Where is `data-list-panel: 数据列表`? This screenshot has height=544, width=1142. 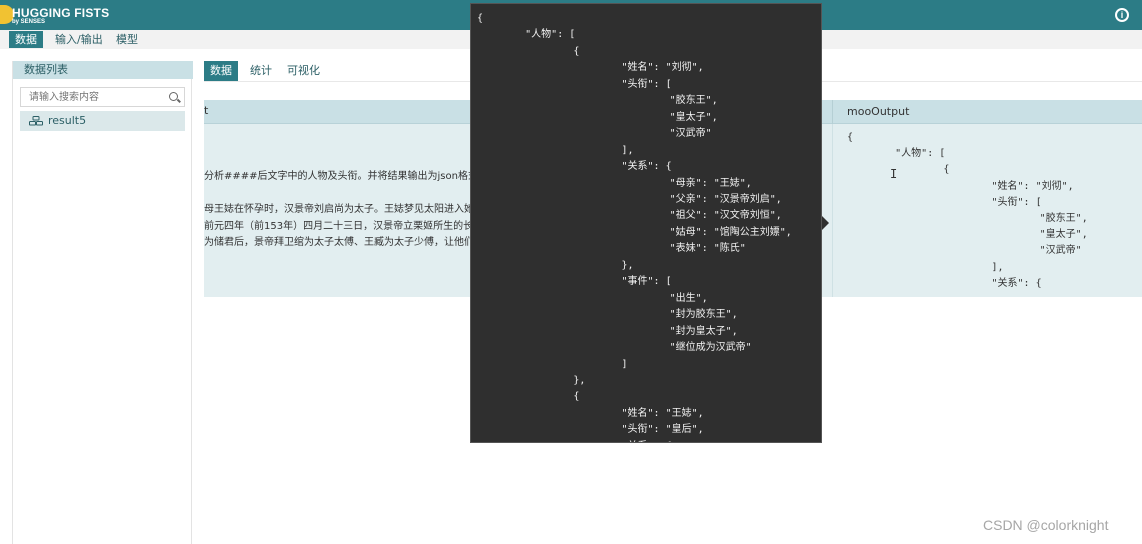
data-list-panel: 数据列表 is located at coordinates (102, 302).